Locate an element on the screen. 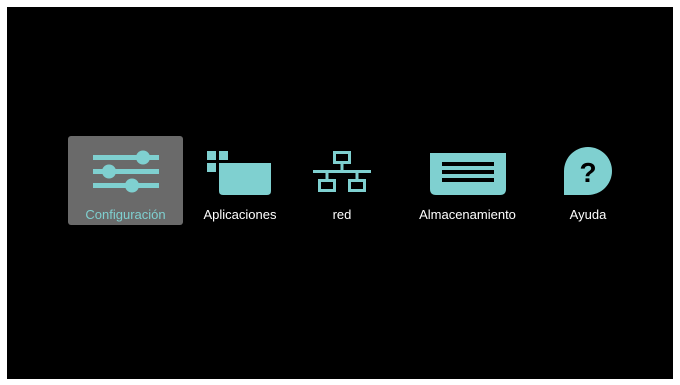  menu-item-apps-label: Aplicaciones is located at coordinates (240, 214).